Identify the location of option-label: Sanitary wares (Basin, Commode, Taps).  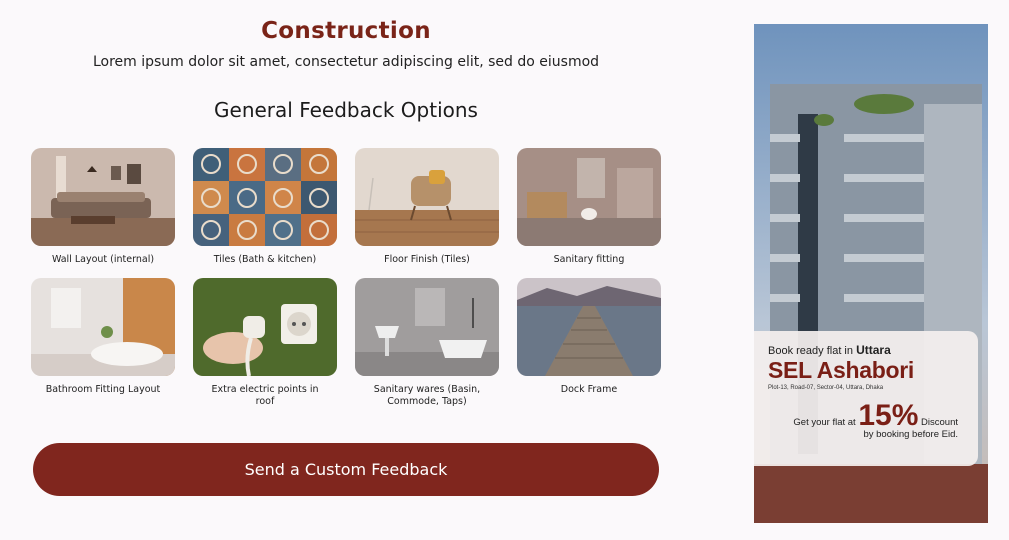
(427, 395).